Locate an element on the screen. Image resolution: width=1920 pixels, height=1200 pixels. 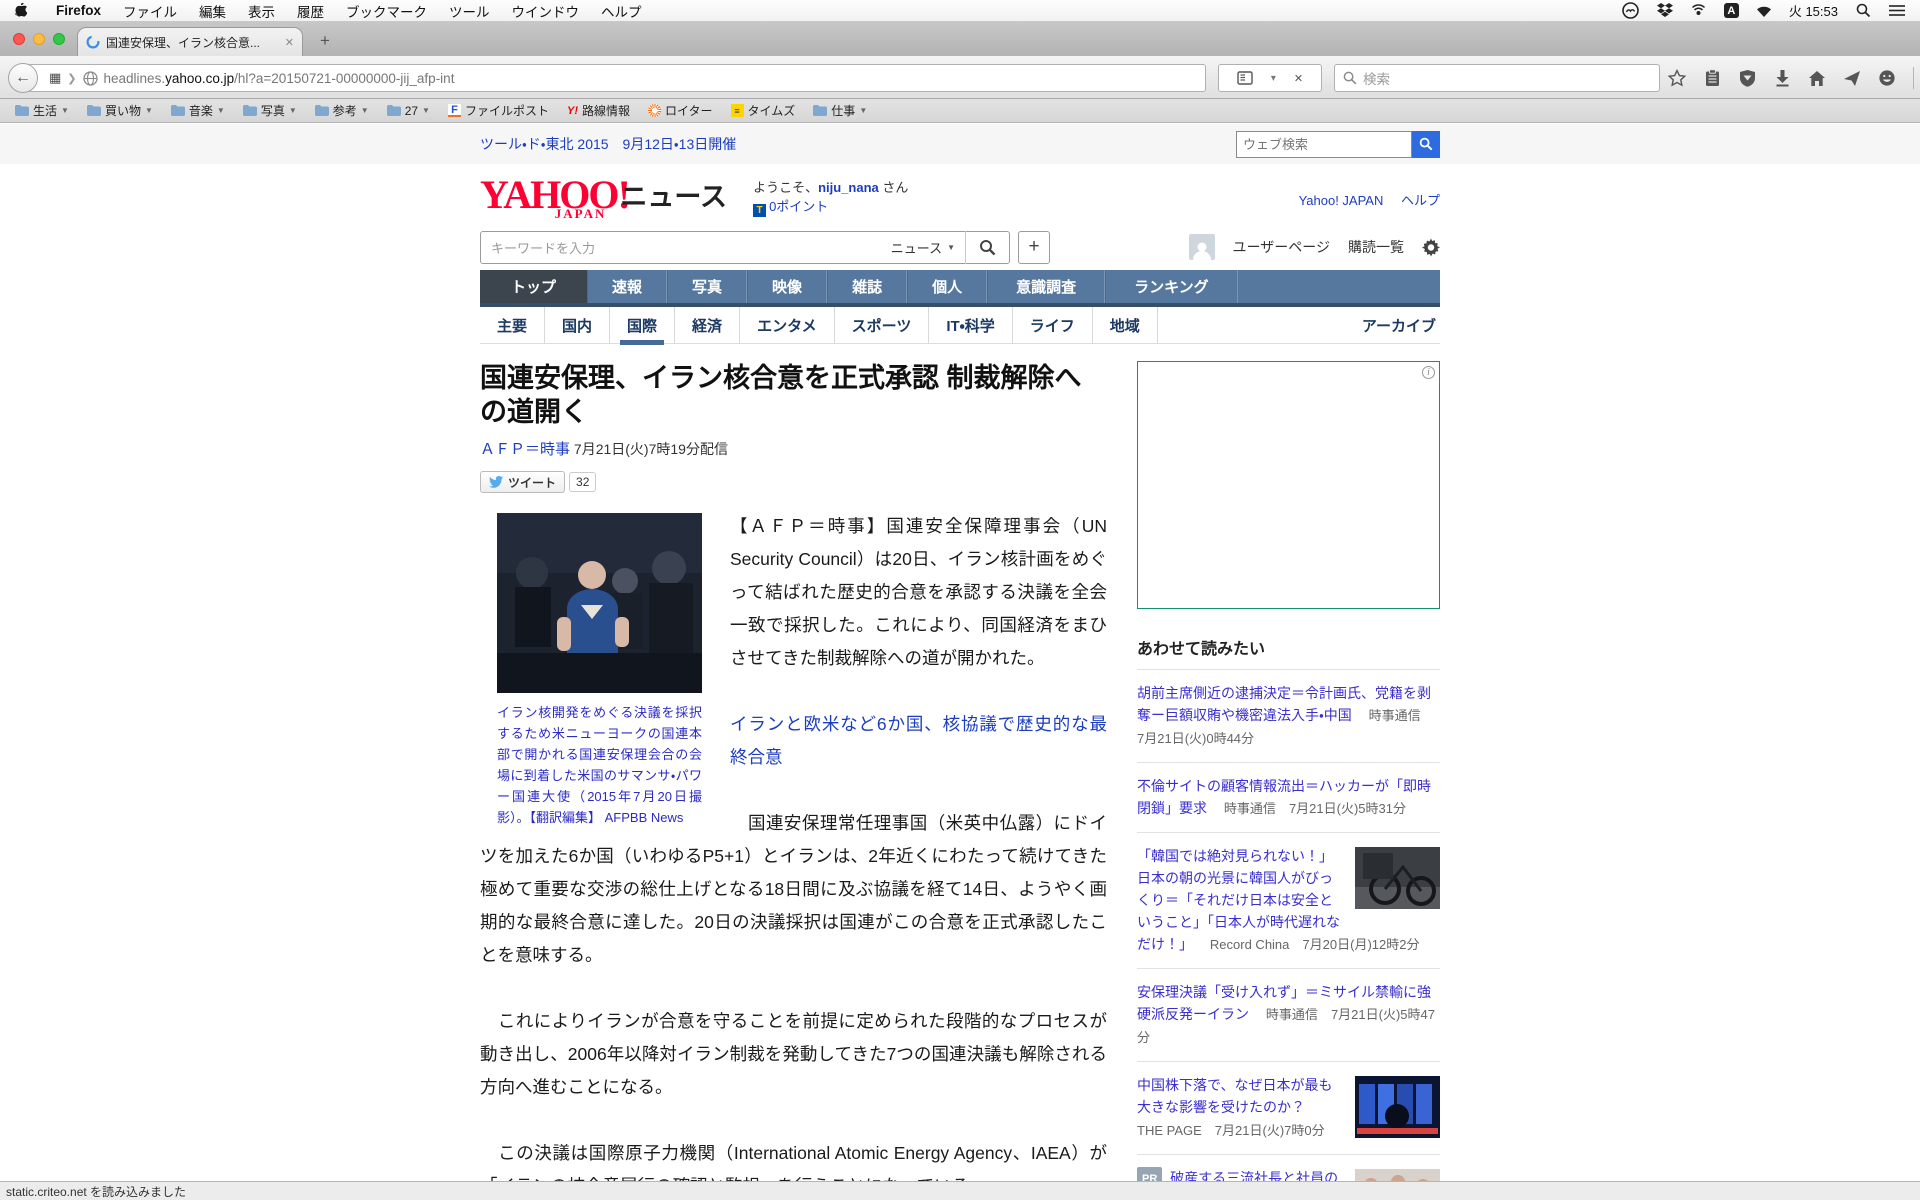
bookmark-folder-27: 27 ▼ is located at coordinates (408, 111).